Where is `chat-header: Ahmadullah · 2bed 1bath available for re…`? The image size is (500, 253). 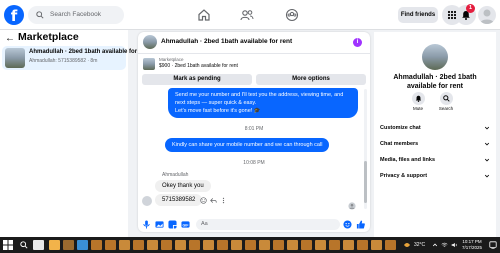
chat-header: Ahmadullah · 2bed 1bath available for re… is located at coordinates (254, 43).